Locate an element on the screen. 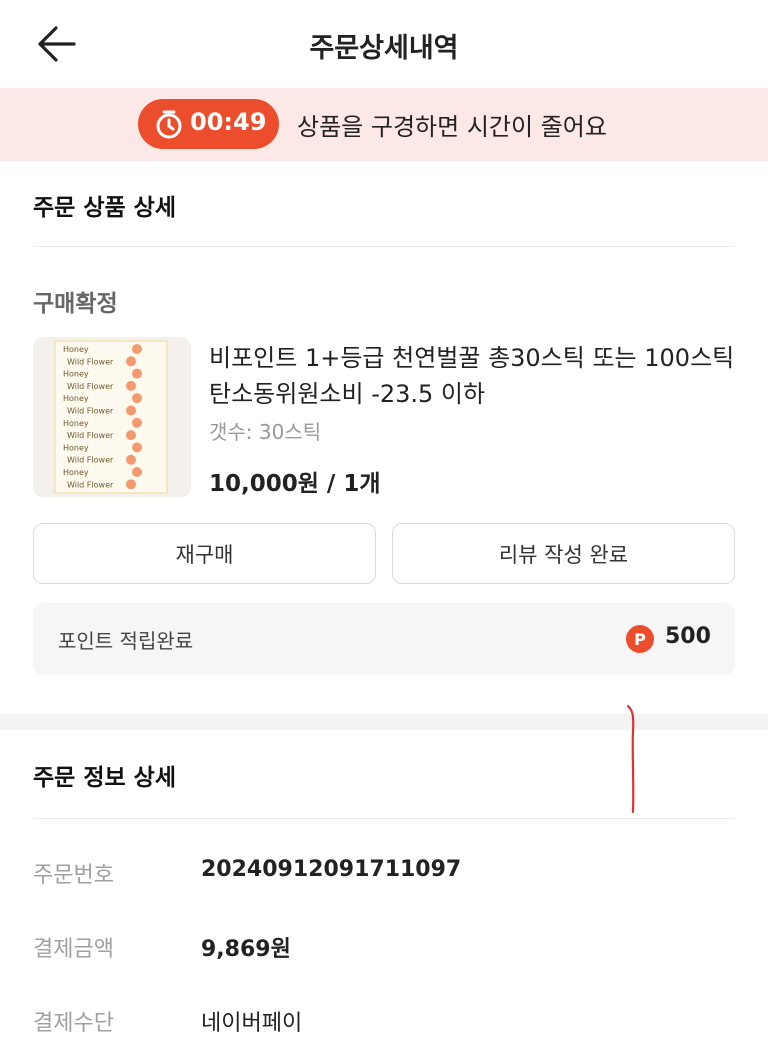 This screenshot has height=1048, width=768. timer-value: 00:49 is located at coordinates (228, 122).